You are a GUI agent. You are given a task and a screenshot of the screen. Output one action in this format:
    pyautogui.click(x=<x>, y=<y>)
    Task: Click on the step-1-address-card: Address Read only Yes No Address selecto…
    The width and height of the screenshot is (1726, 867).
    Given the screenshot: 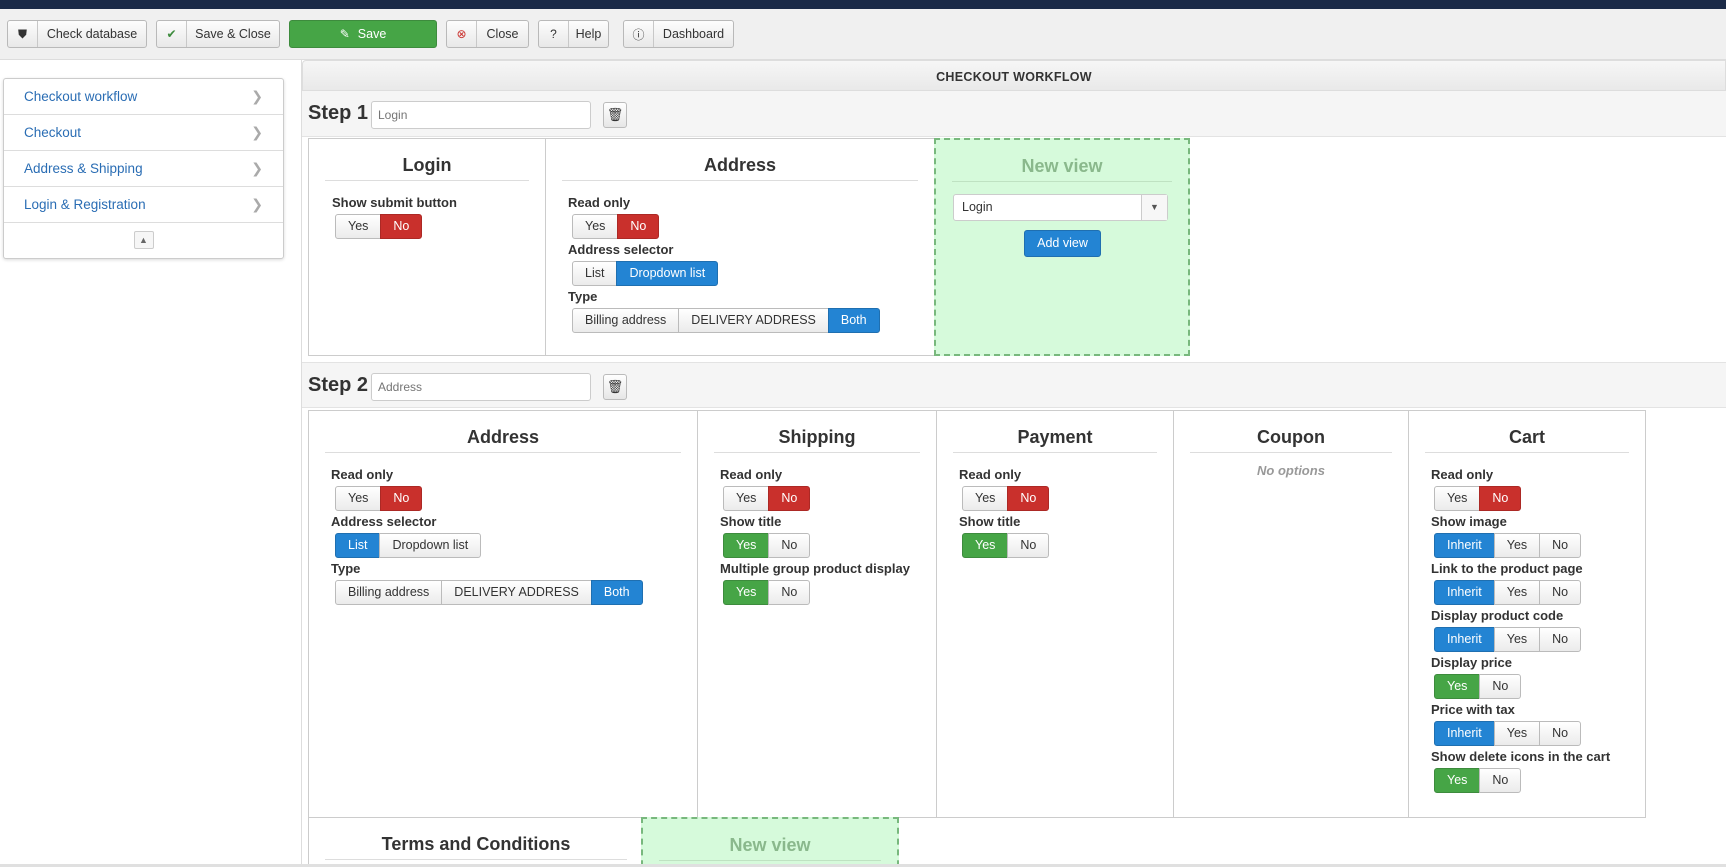 What is the action you would take?
    pyautogui.click(x=740, y=247)
    